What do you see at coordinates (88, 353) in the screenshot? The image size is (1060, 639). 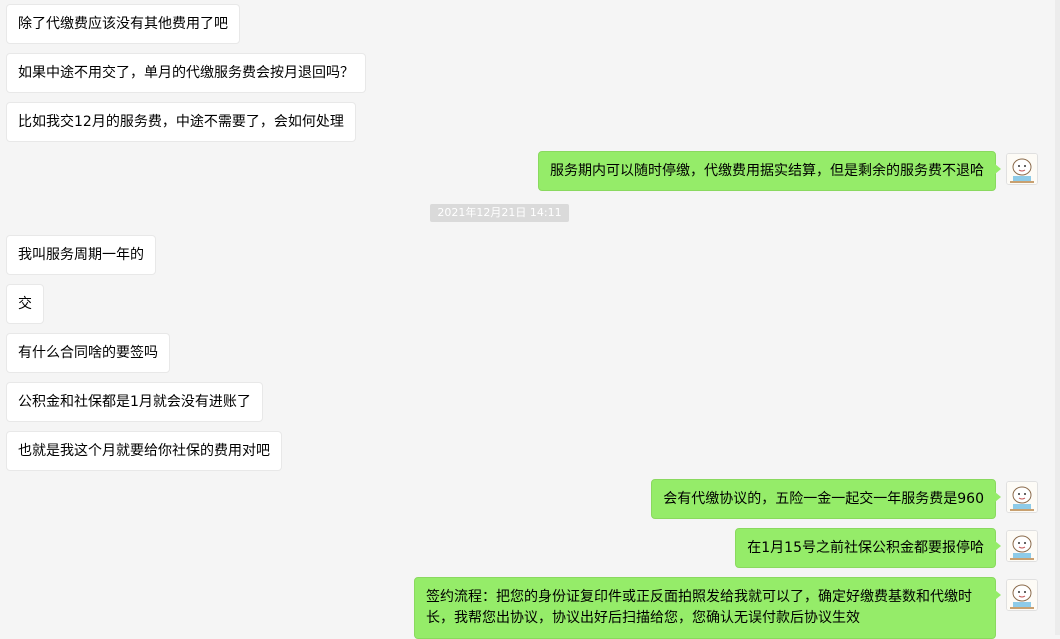 I see `incoming-message: 有什么合同啥的要签吗` at bounding box center [88, 353].